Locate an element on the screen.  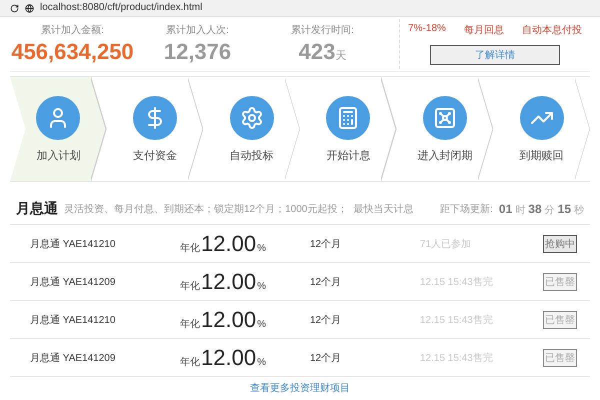
feature-tag: 每月回息 is located at coordinates (484, 30).